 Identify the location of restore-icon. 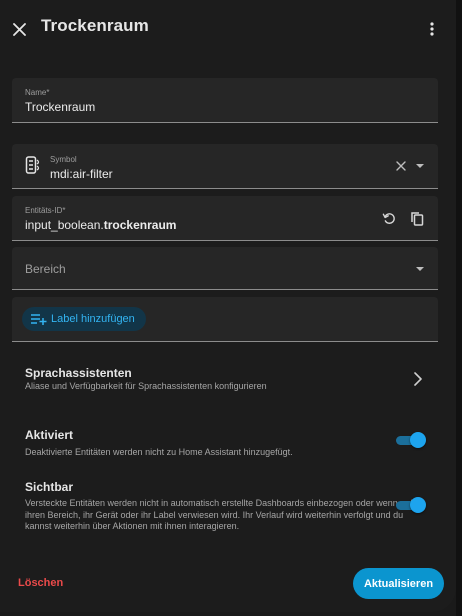
(388, 218).